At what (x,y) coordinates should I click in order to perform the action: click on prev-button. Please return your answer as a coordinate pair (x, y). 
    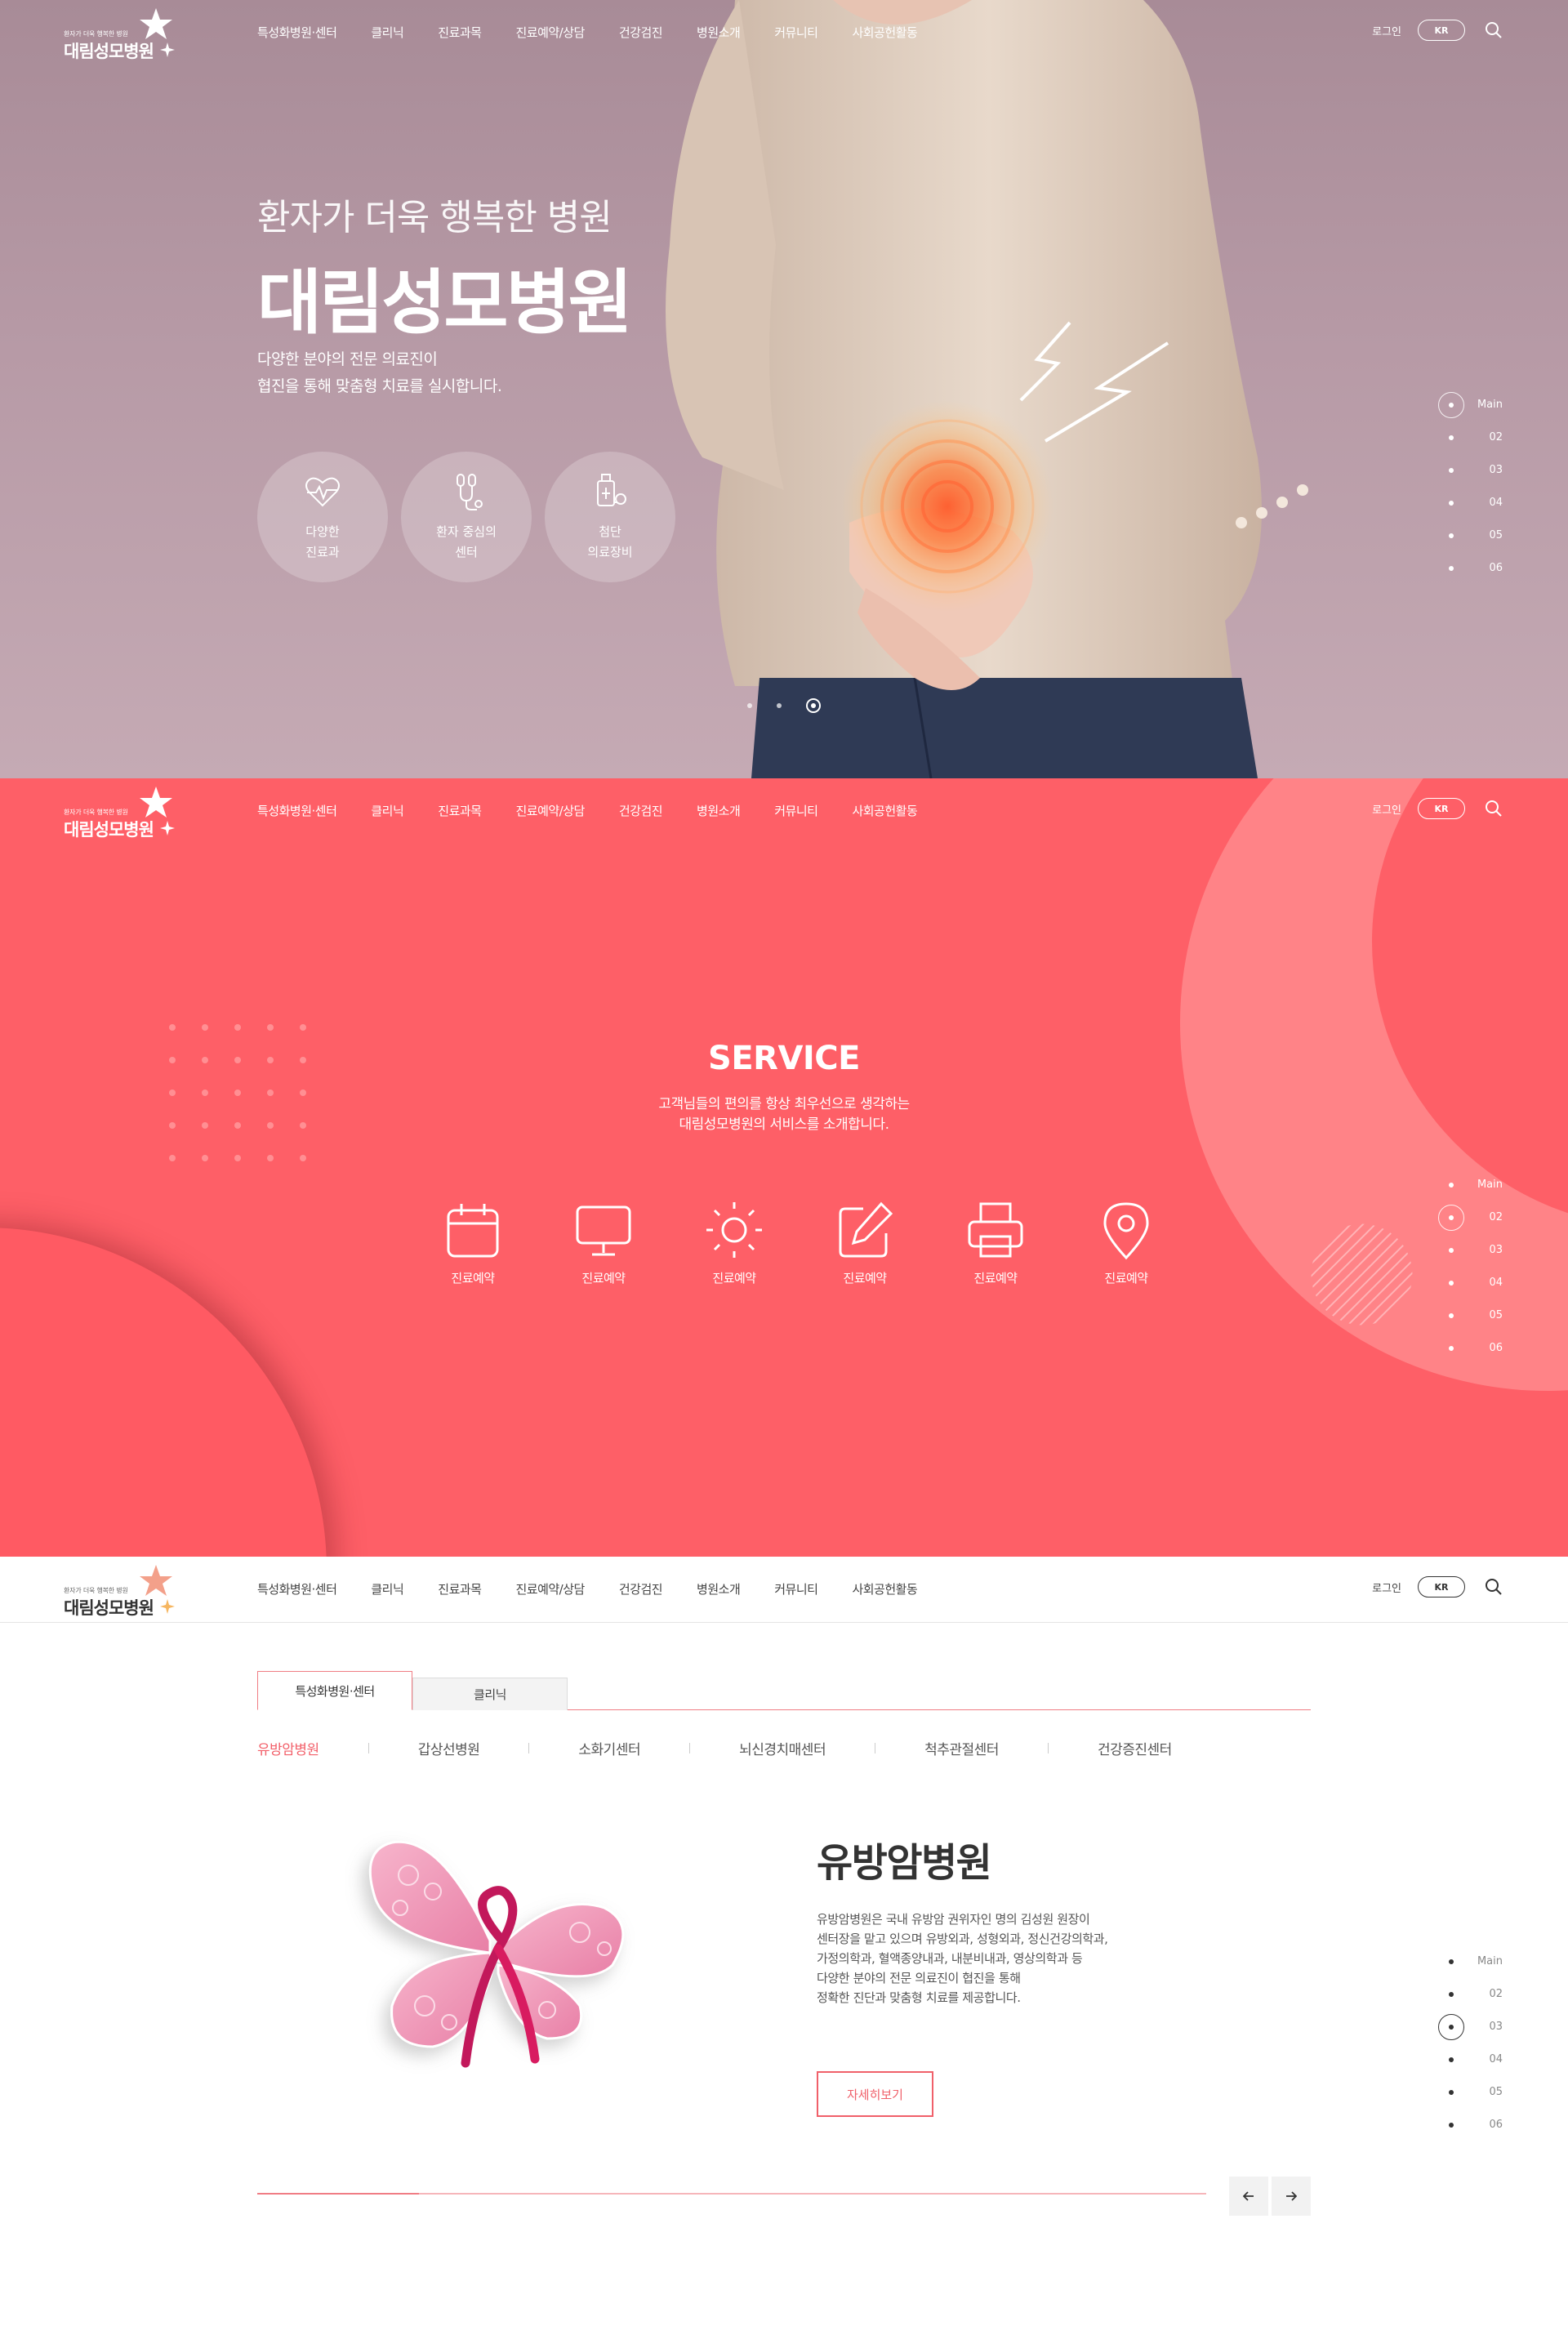
    Looking at the image, I should click on (1248, 2196).